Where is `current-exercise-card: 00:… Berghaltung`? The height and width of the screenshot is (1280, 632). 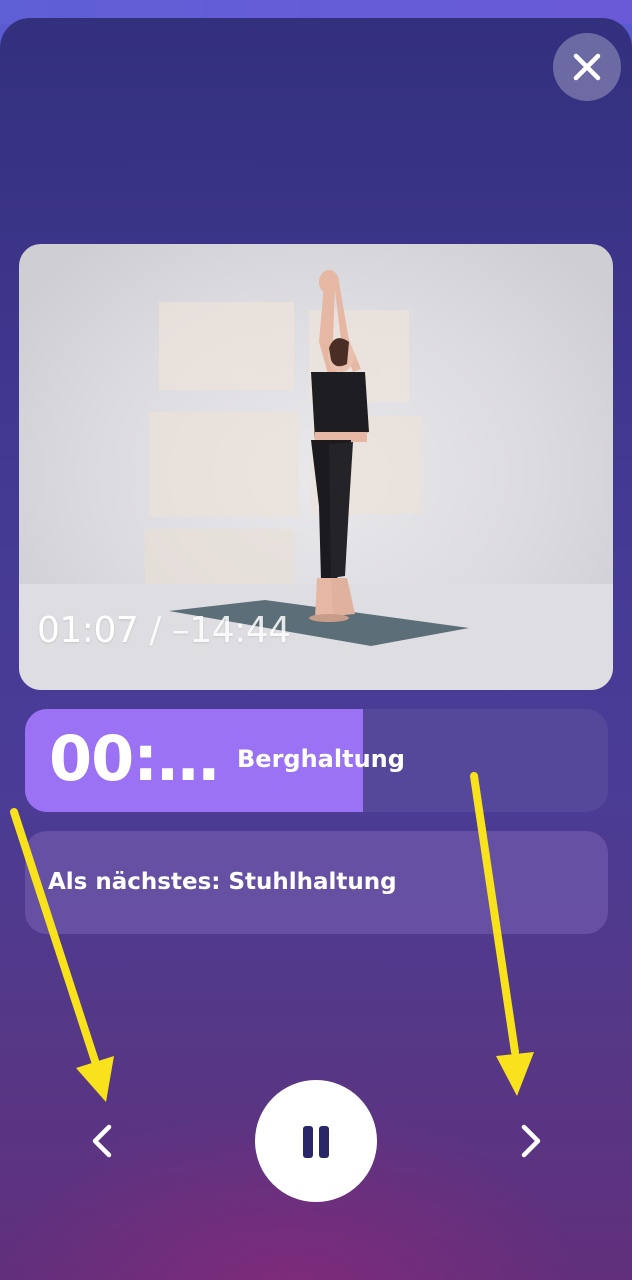
current-exercise-card: 00:… Berghaltung is located at coordinates (316, 760).